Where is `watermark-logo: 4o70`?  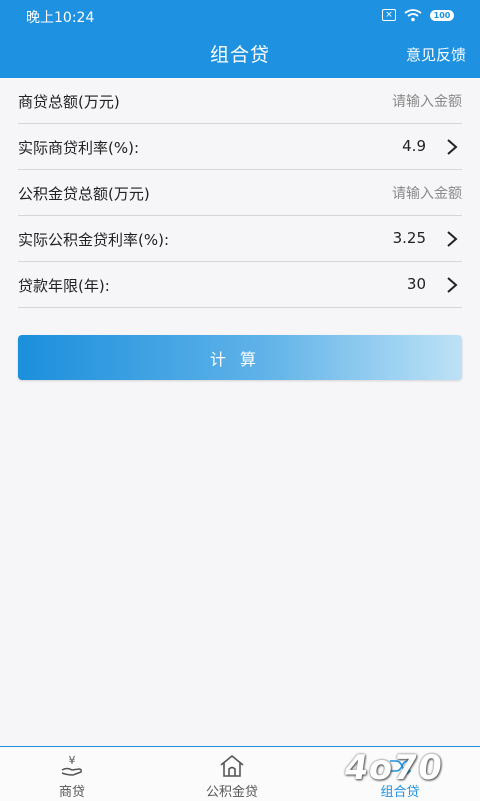 watermark-logo: 4o70 is located at coordinates (393, 768).